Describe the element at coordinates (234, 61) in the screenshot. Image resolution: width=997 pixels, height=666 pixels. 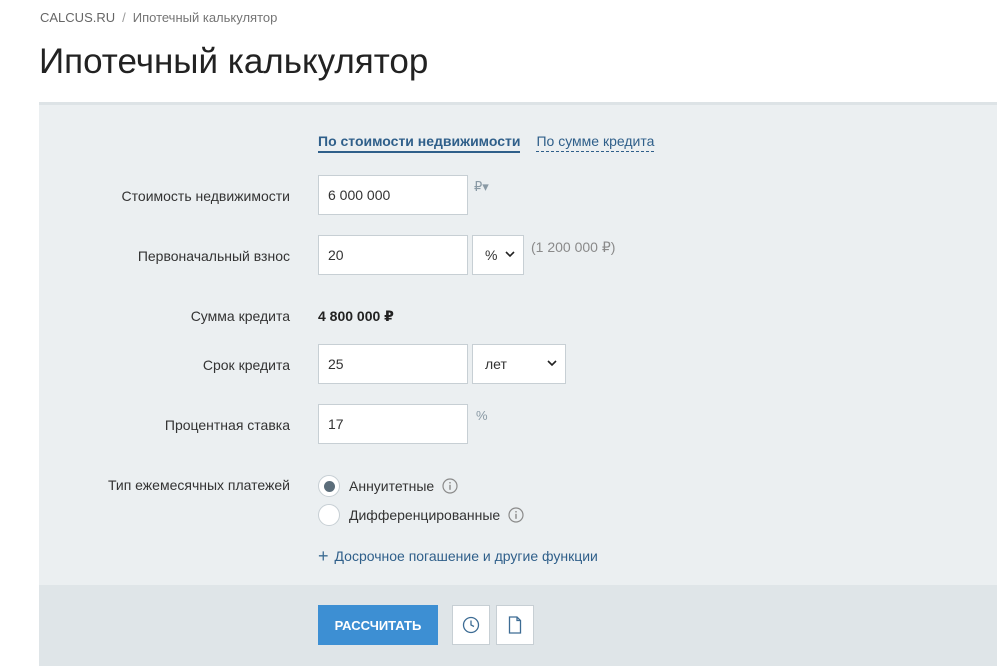
I see `page-title: Ипотечный калькулятор` at that location.